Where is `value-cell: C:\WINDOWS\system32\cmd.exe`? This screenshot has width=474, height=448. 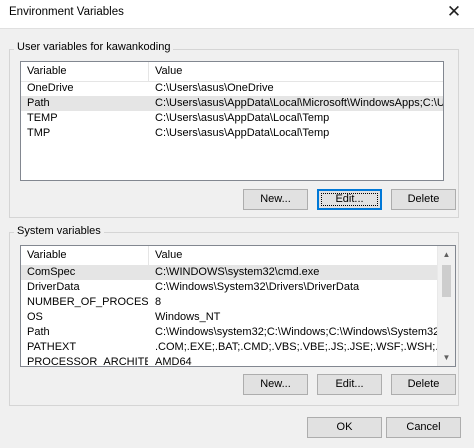
value-cell: C:\WINDOWS\system32\cmd.exe is located at coordinates (237, 272).